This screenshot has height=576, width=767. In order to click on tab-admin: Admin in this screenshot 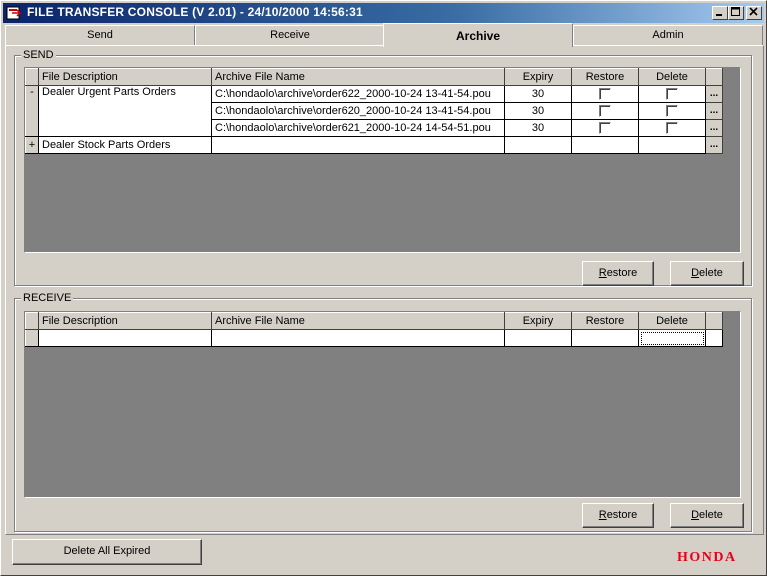, I will do `click(668, 35)`.